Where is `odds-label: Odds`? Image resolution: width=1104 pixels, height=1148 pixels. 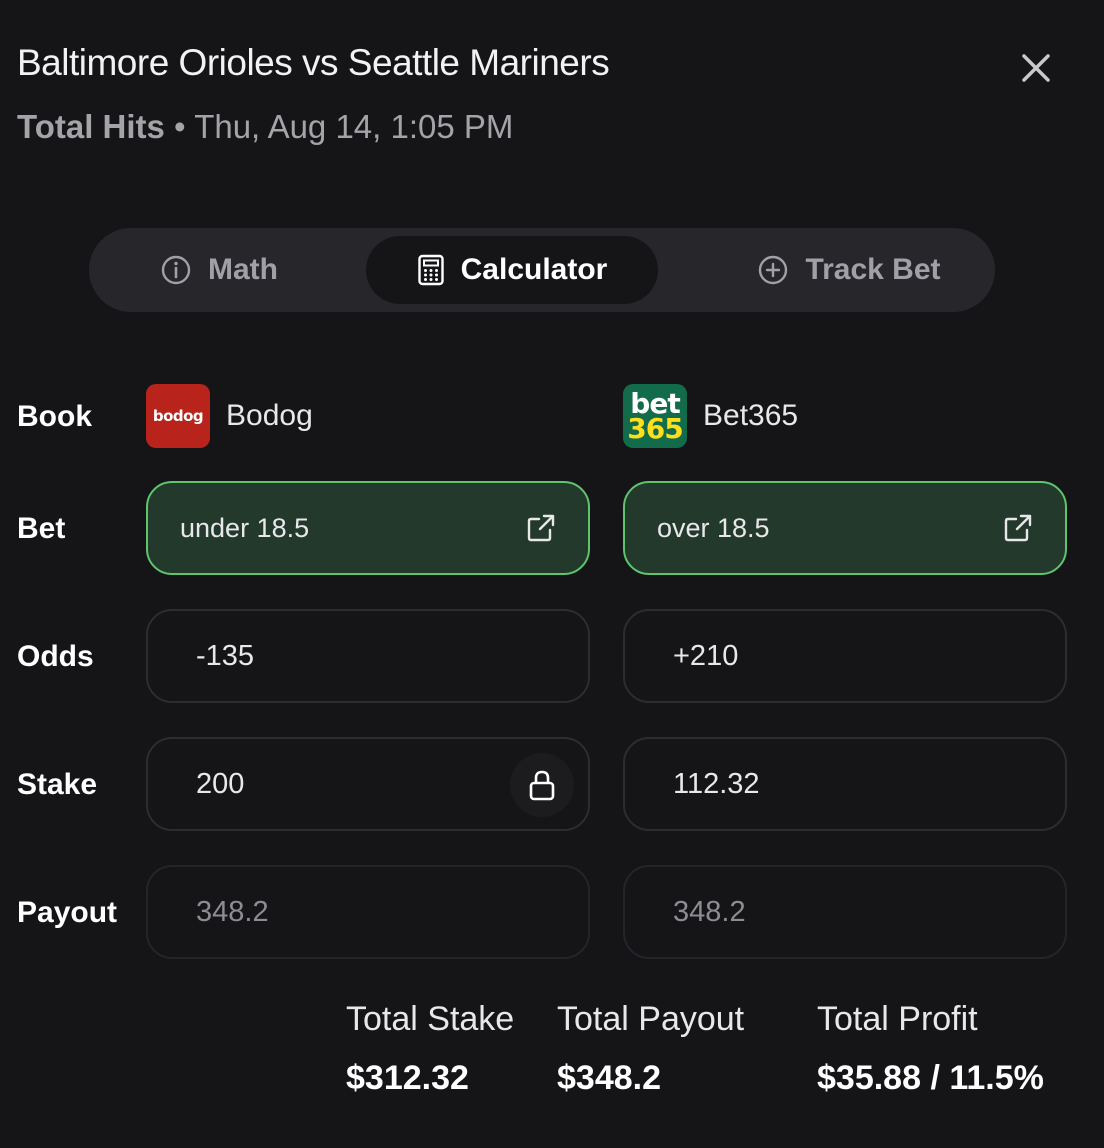 odds-label: Odds is located at coordinates (55, 656).